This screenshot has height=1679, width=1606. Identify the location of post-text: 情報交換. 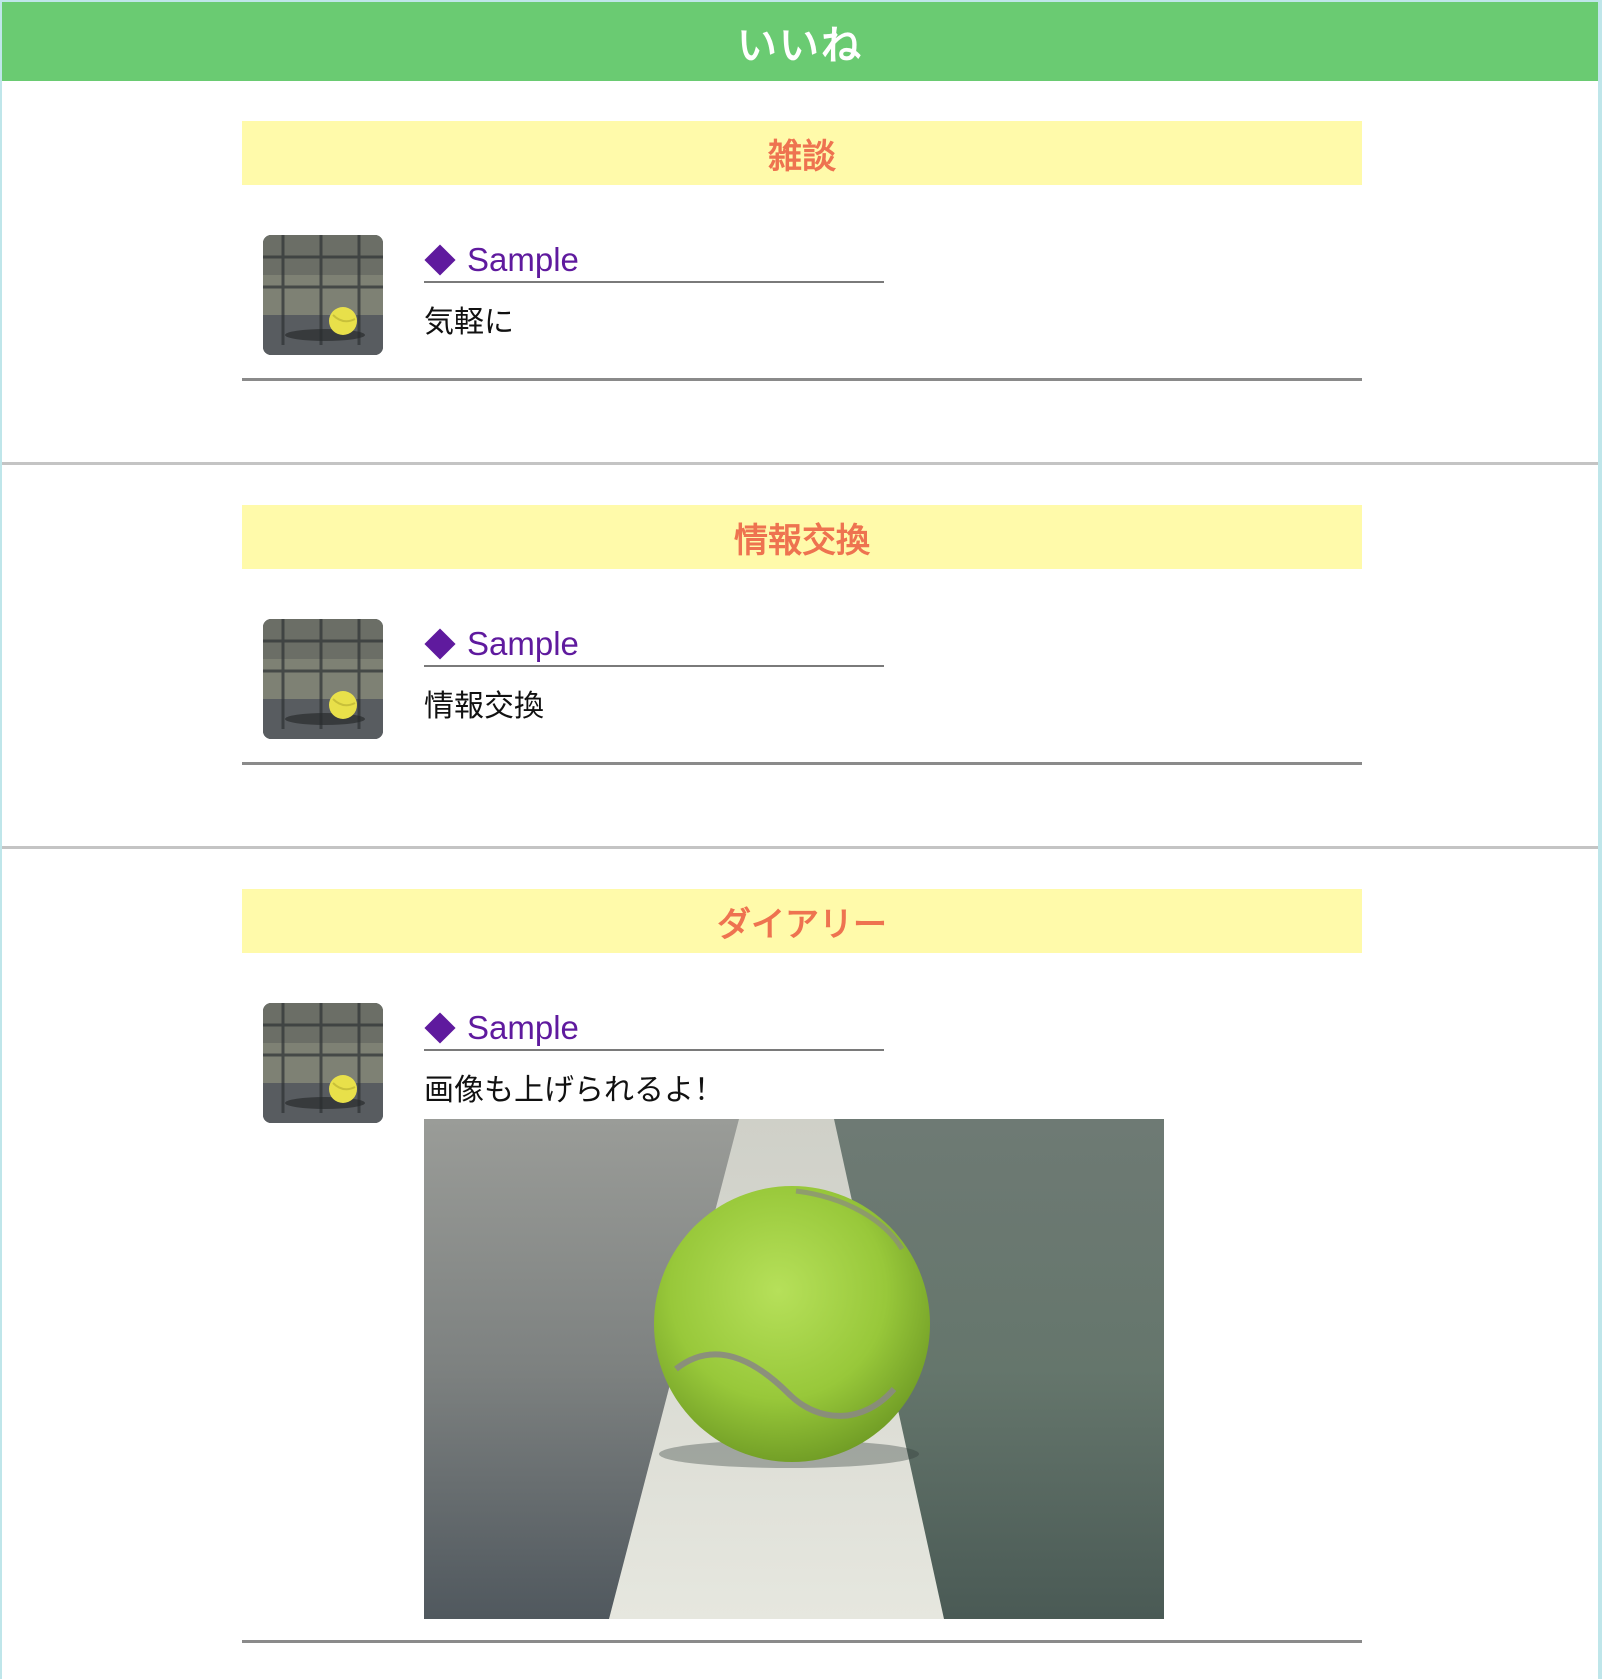
(484, 706).